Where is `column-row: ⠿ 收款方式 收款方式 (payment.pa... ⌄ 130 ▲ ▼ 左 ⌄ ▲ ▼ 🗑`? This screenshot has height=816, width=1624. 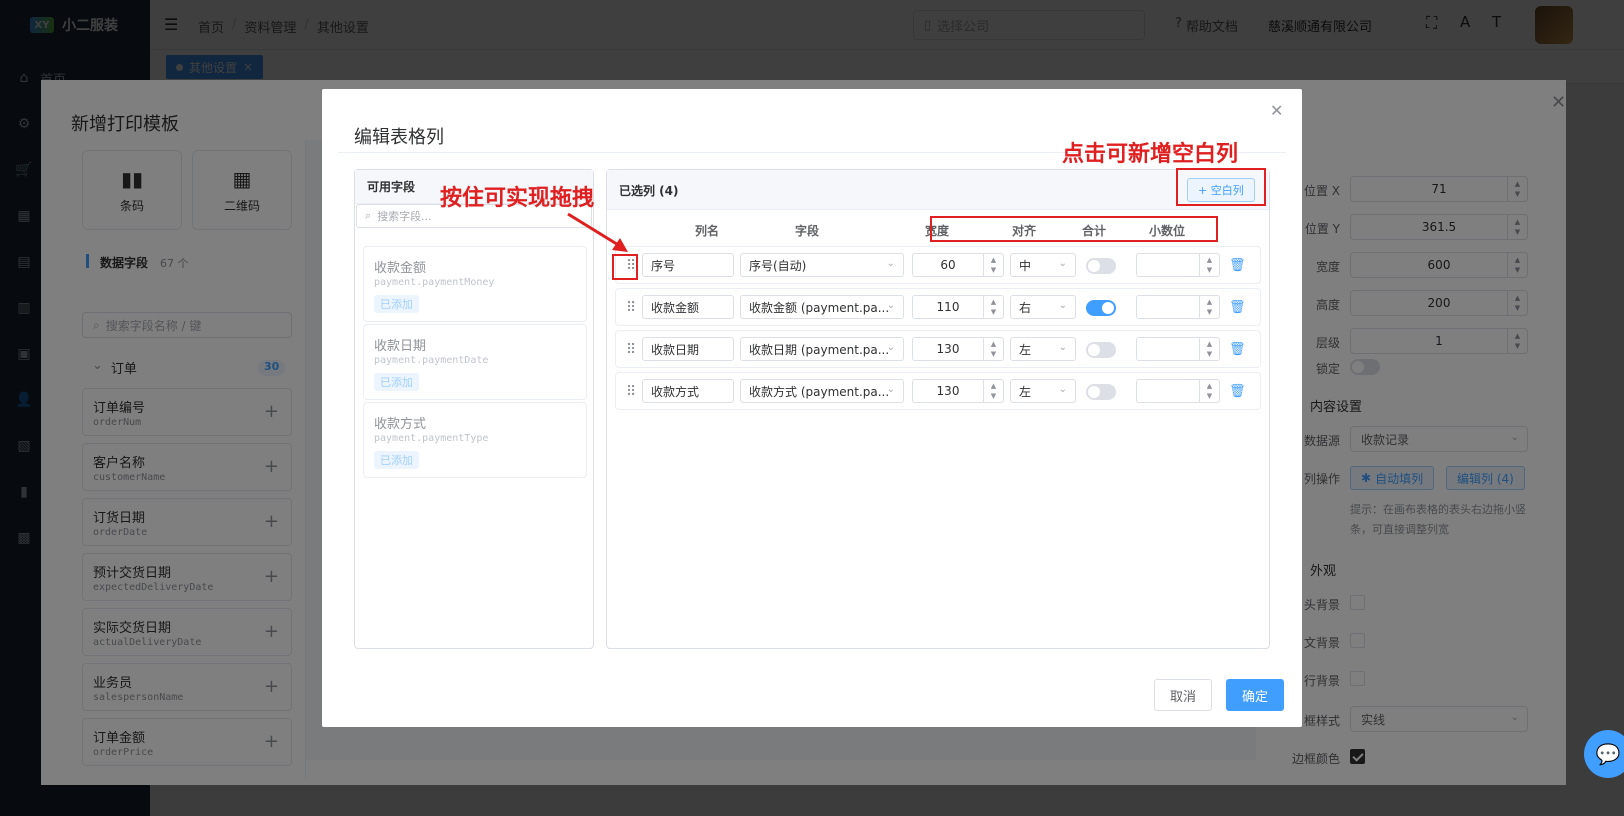 column-row: ⠿ 收款方式 收款方式 (payment.pa... ⌄ 130 ▲ ▼ 左 ⌄ ▲ ▼ 🗑 is located at coordinates (938, 391).